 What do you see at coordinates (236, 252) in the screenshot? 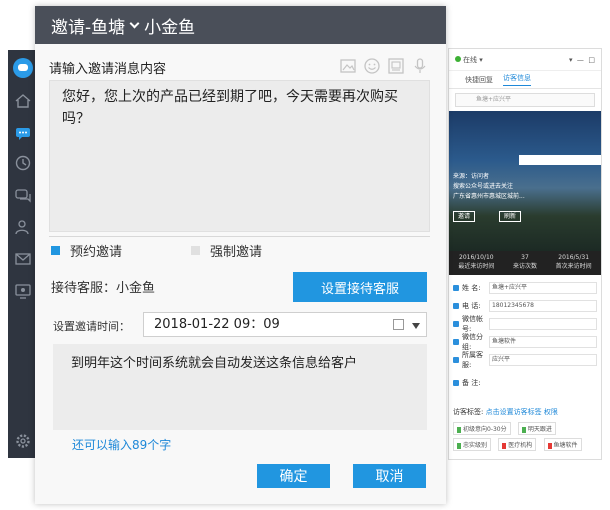
I see `option-label: 强制邀请` at bounding box center [236, 252].